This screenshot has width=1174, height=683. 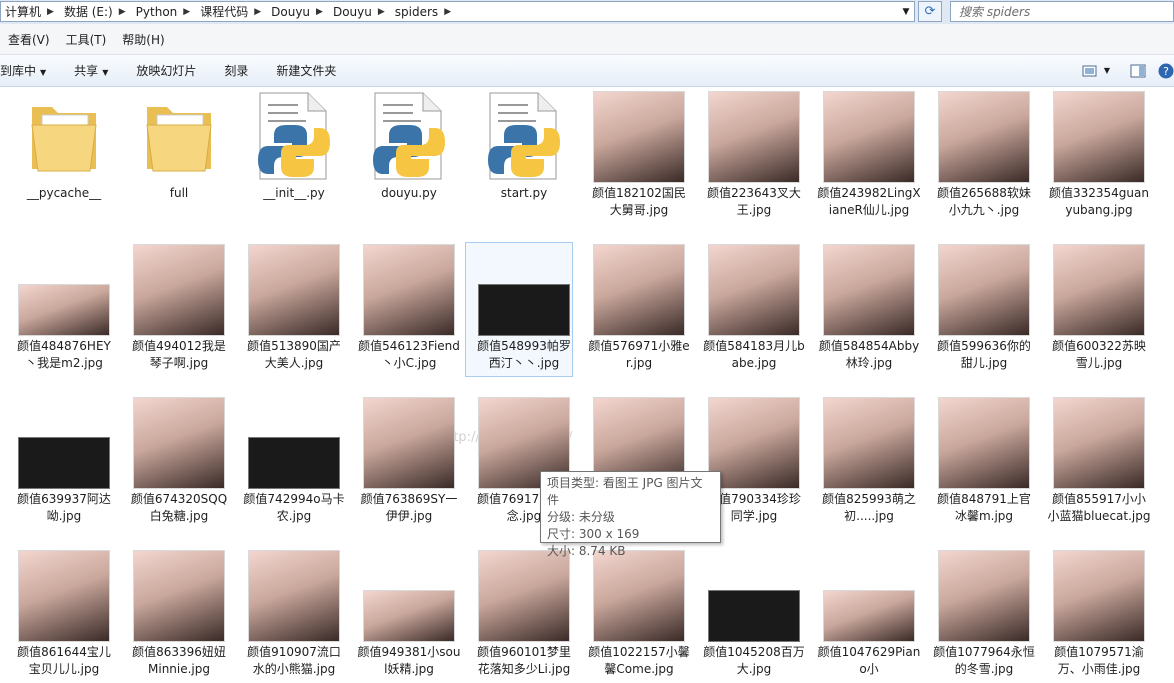 What do you see at coordinates (298, 11) in the screenshot?
I see `breadcrumb-douyu: Douyu ▶` at bounding box center [298, 11].